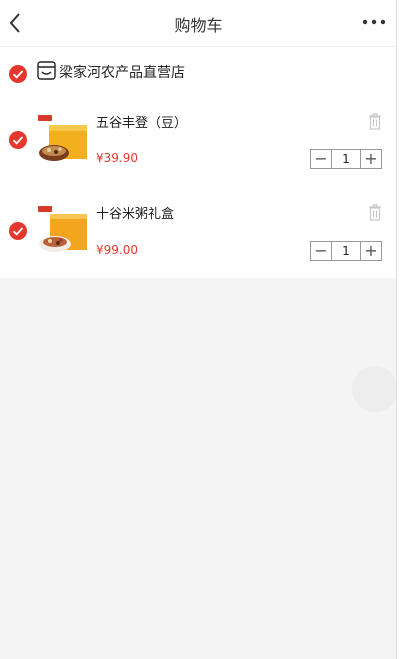 This screenshot has width=403, height=659. Describe the element at coordinates (18, 74) in the screenshot. I see `shop-select-checkbox` at that location.